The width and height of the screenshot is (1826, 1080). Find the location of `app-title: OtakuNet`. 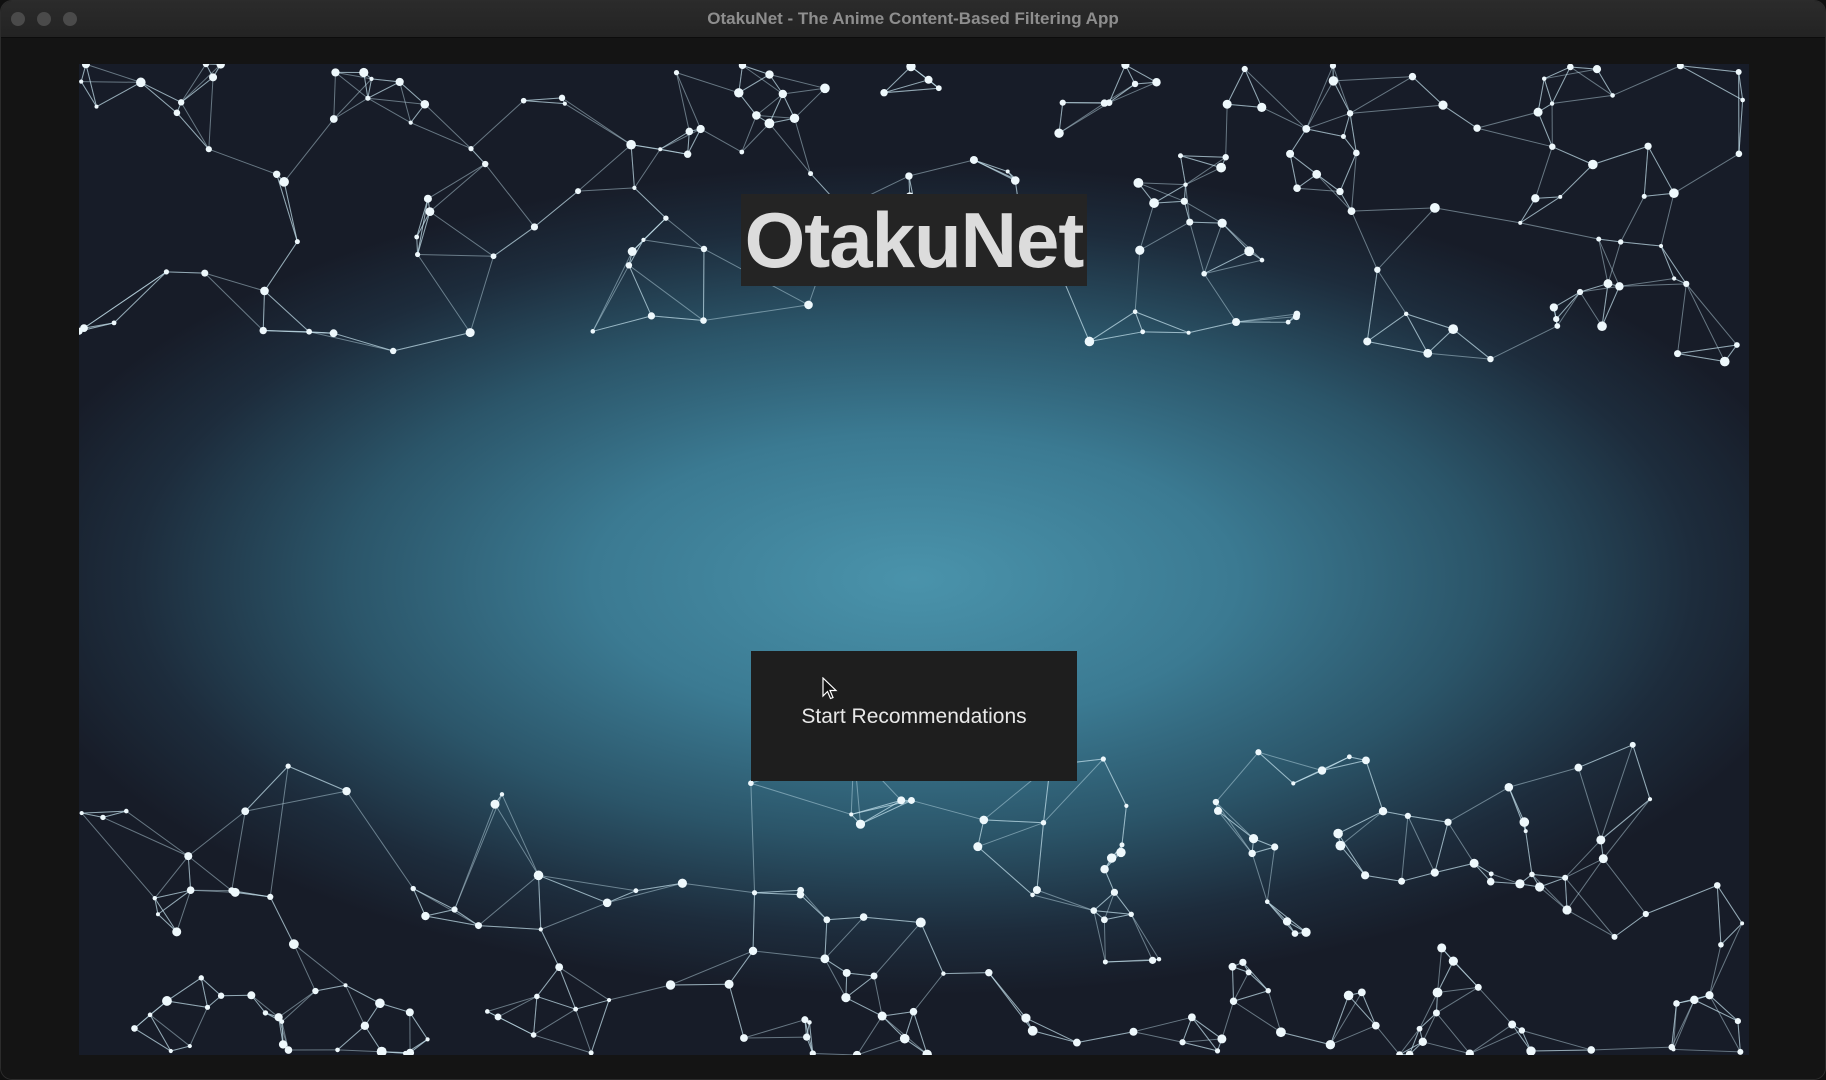

app-title: OtakuNet is located at coordinates (914, 240).